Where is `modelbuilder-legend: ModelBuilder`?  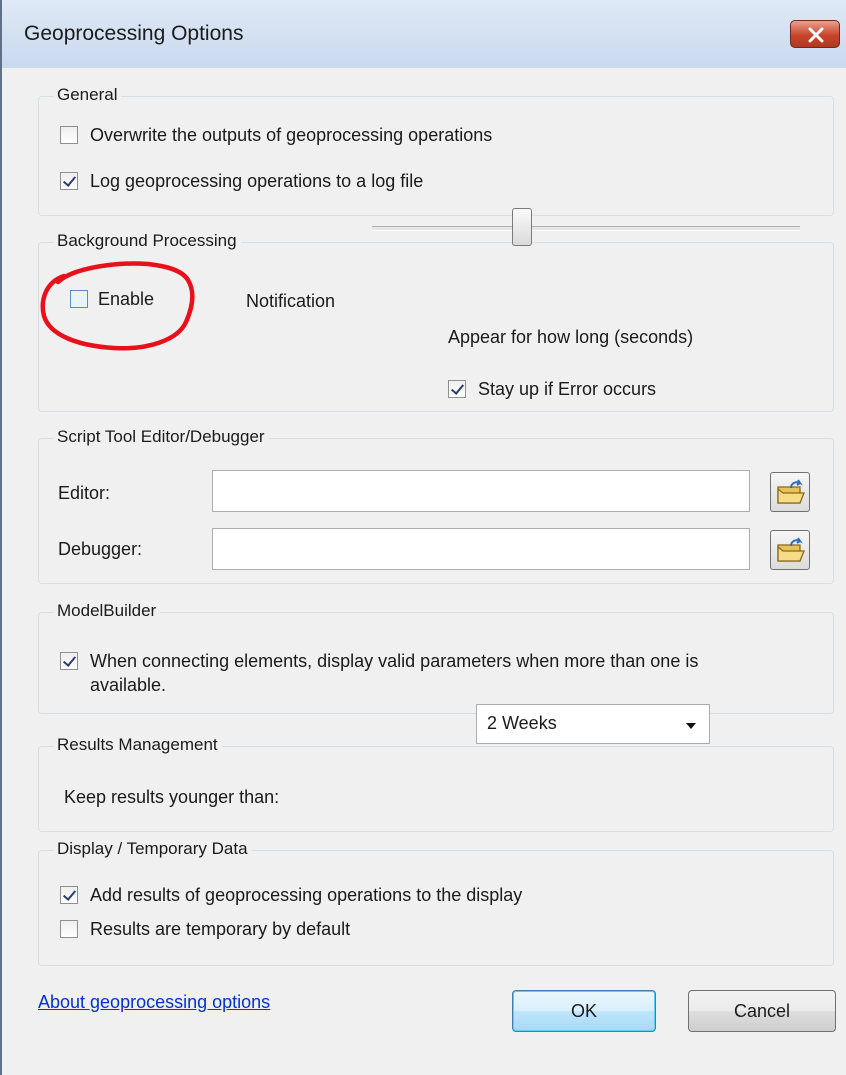
modelbuilder-legend: ModelBuilder is located at coordinates (107, 611).